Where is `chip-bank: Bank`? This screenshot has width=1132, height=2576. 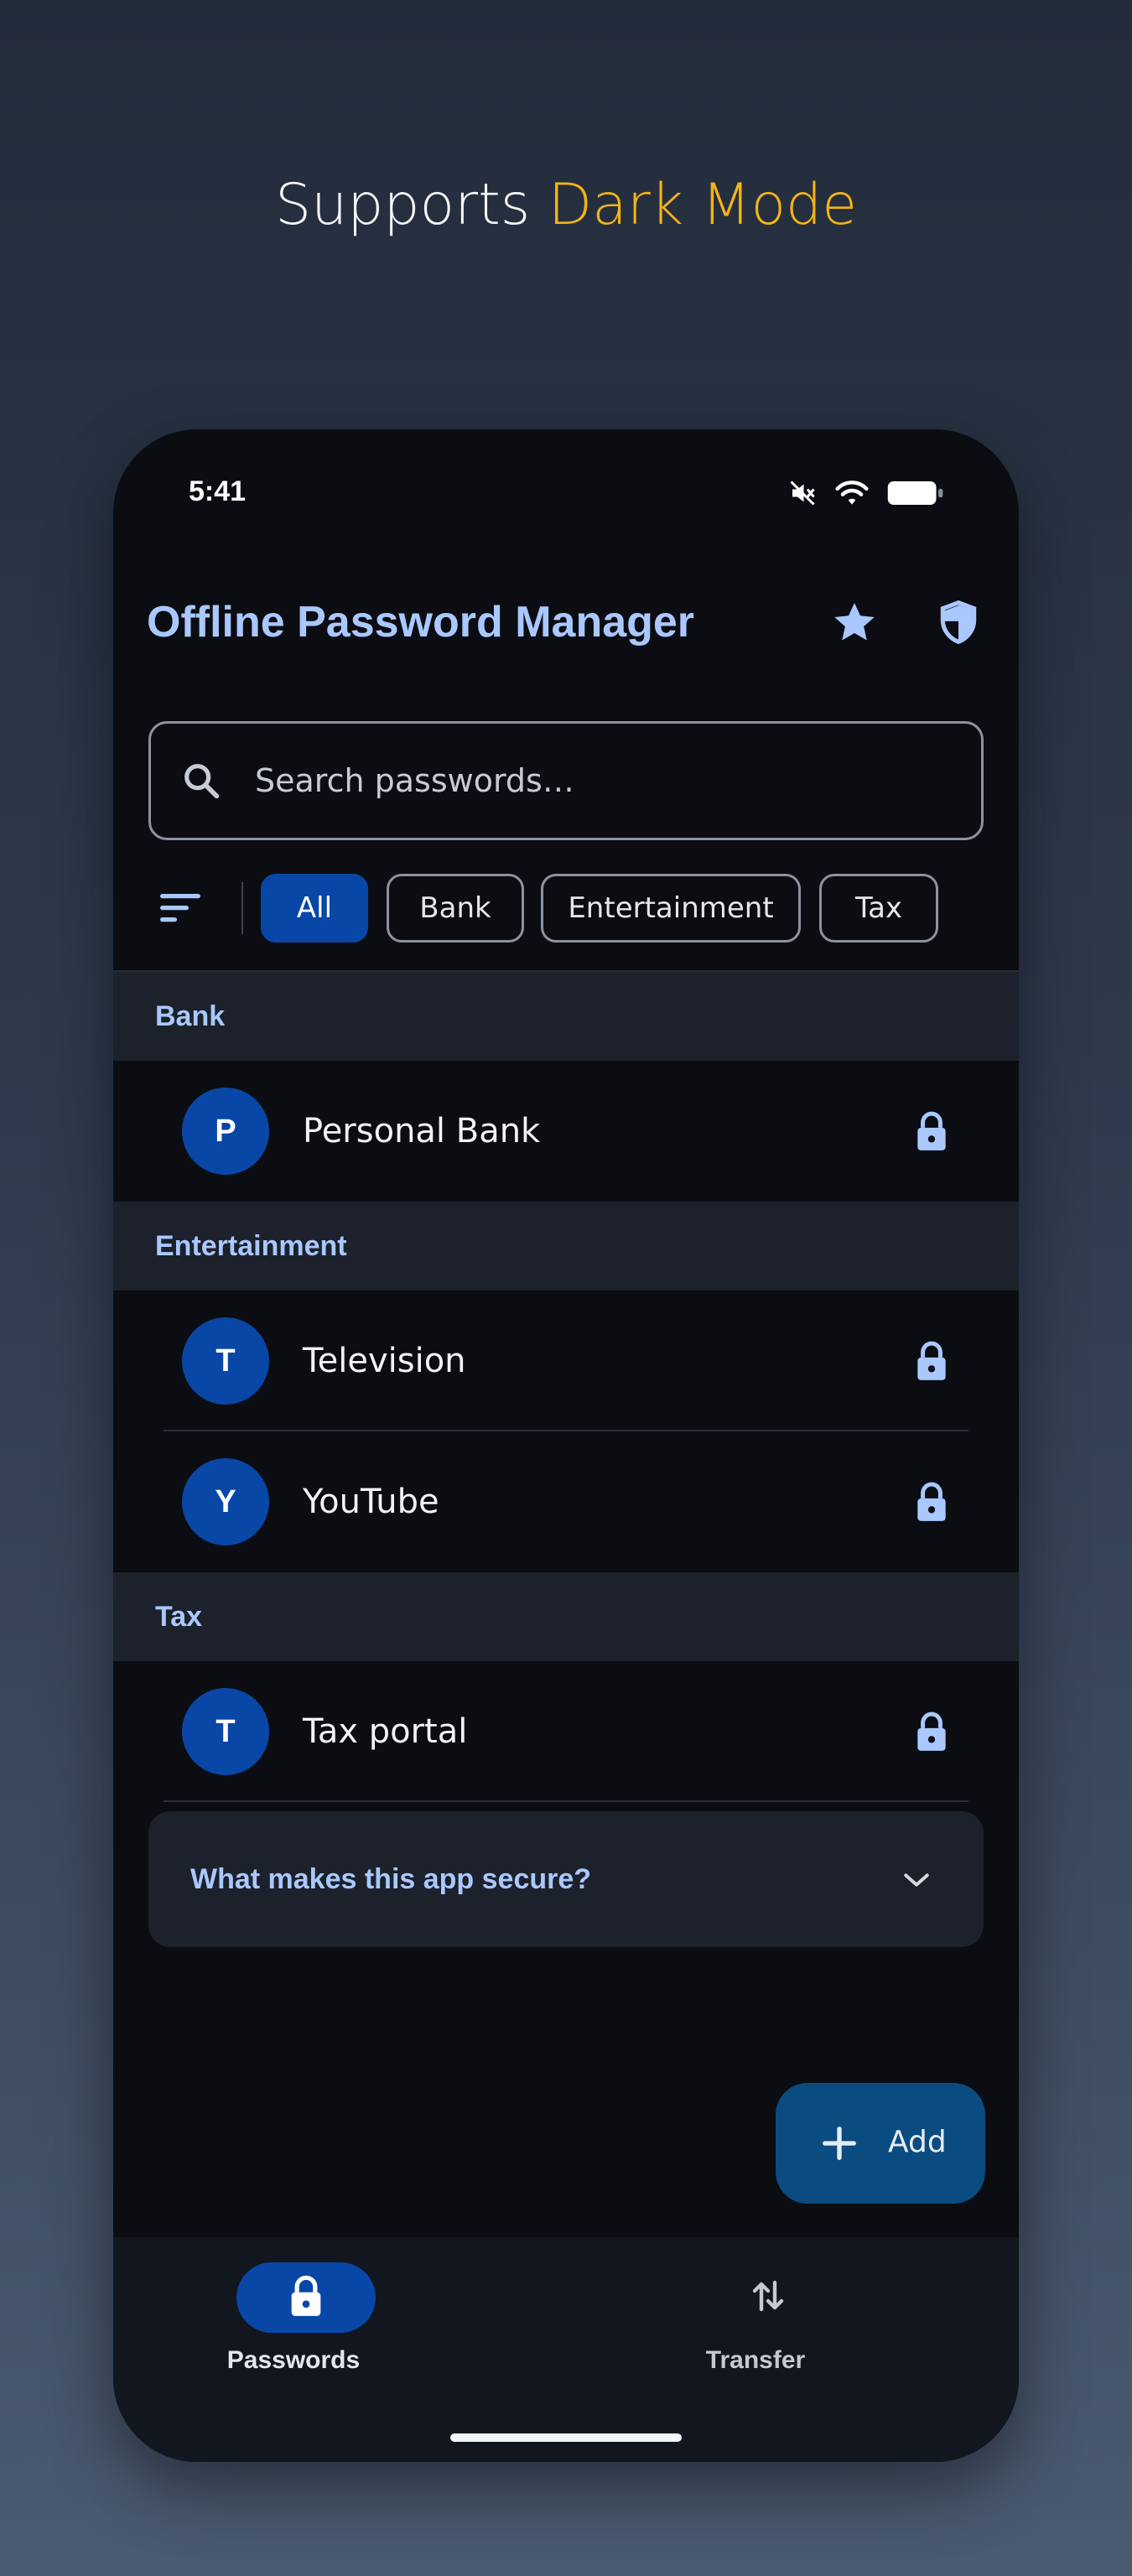 chip-bank: Bank is located at coordinates (455, 909).